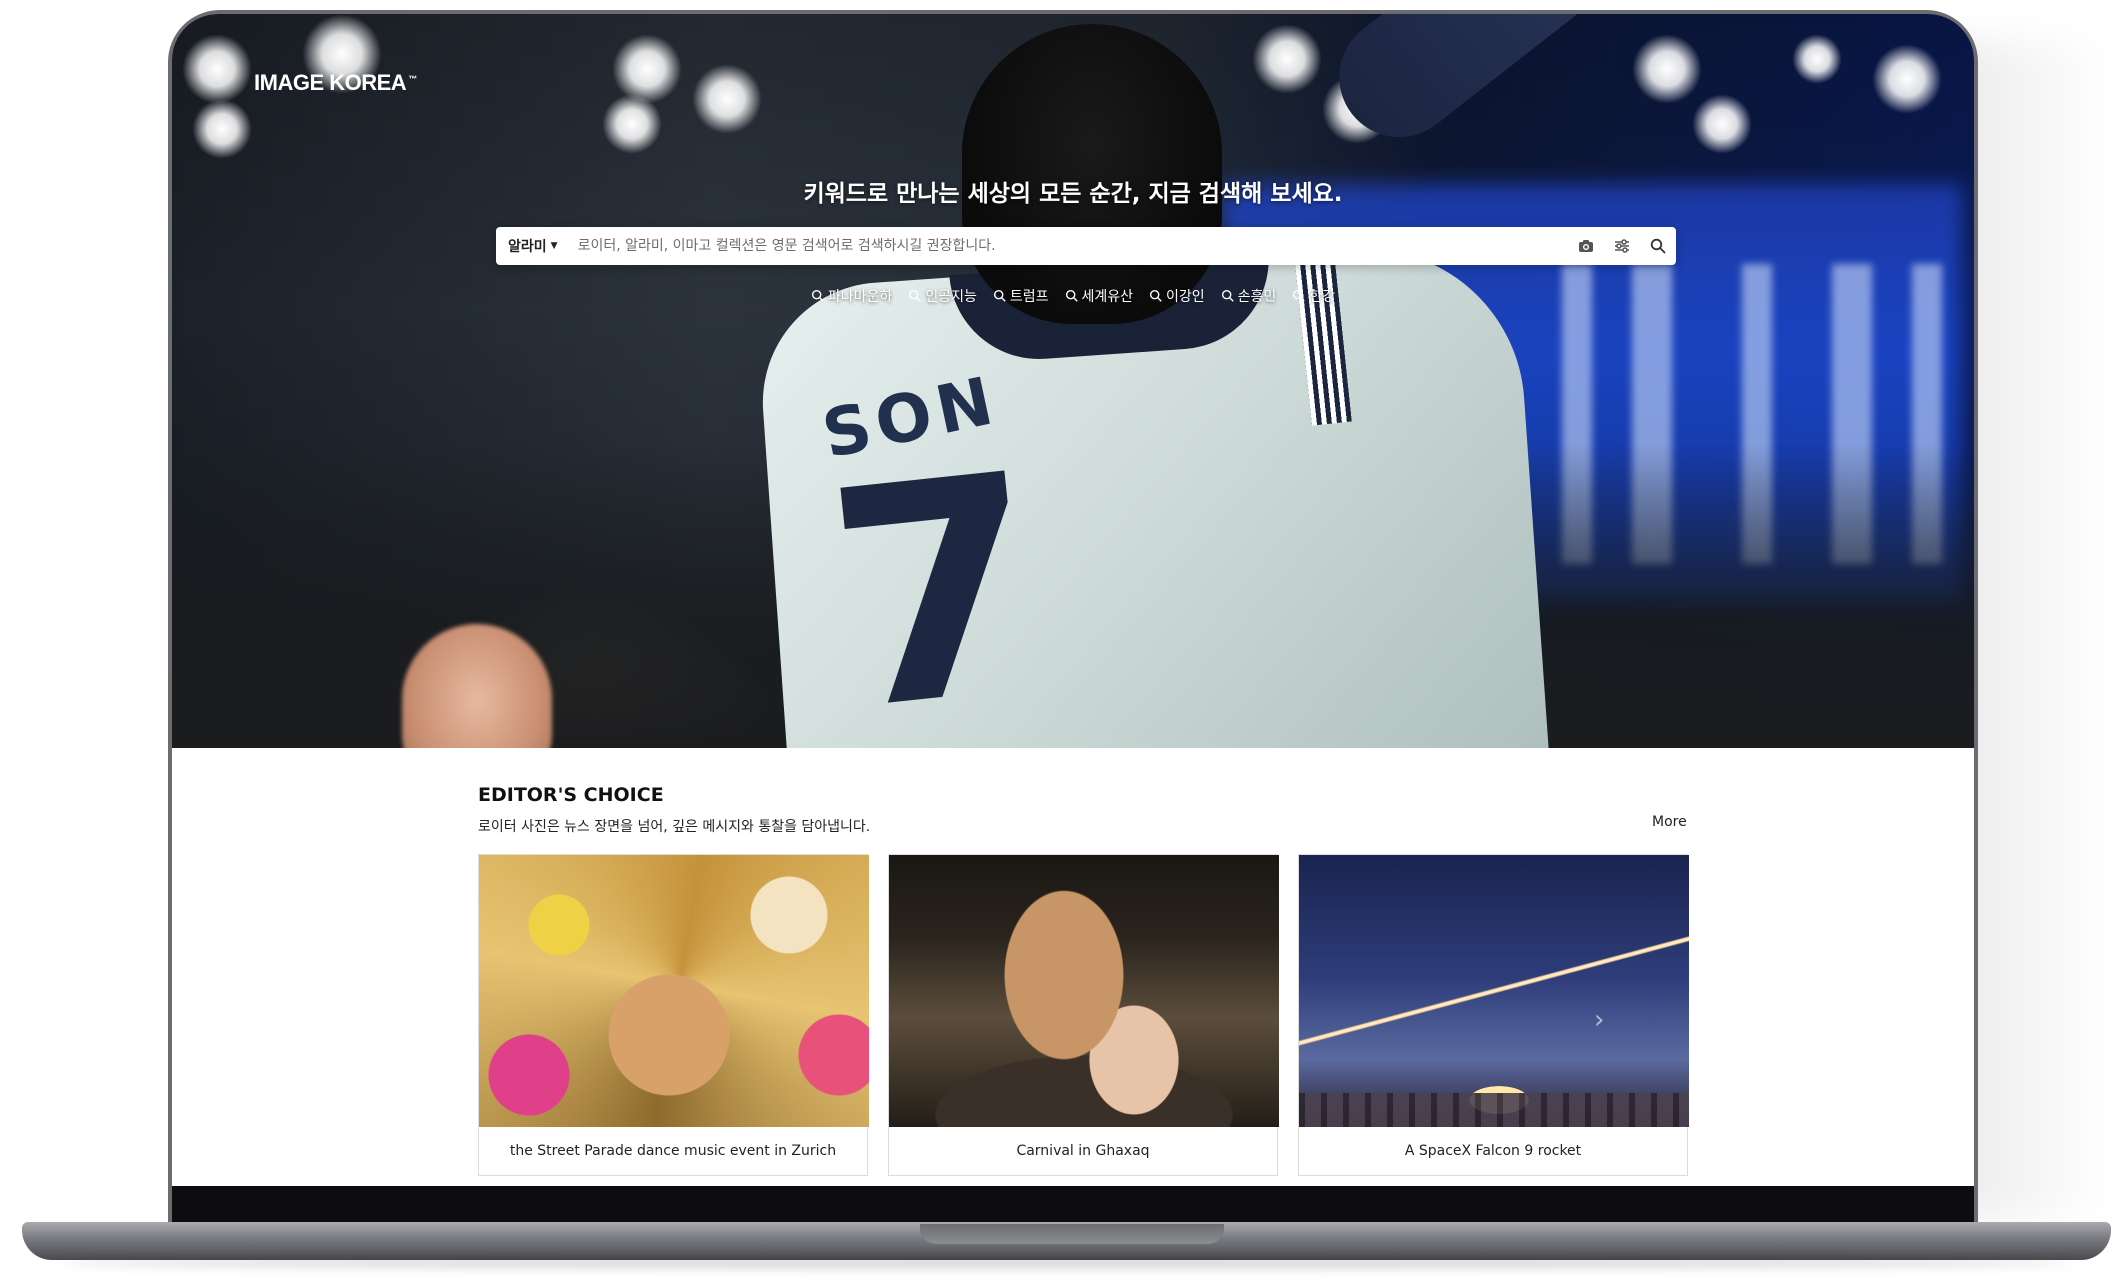  I want to click on trending-keyword: 이강인, so click(1177, 296).